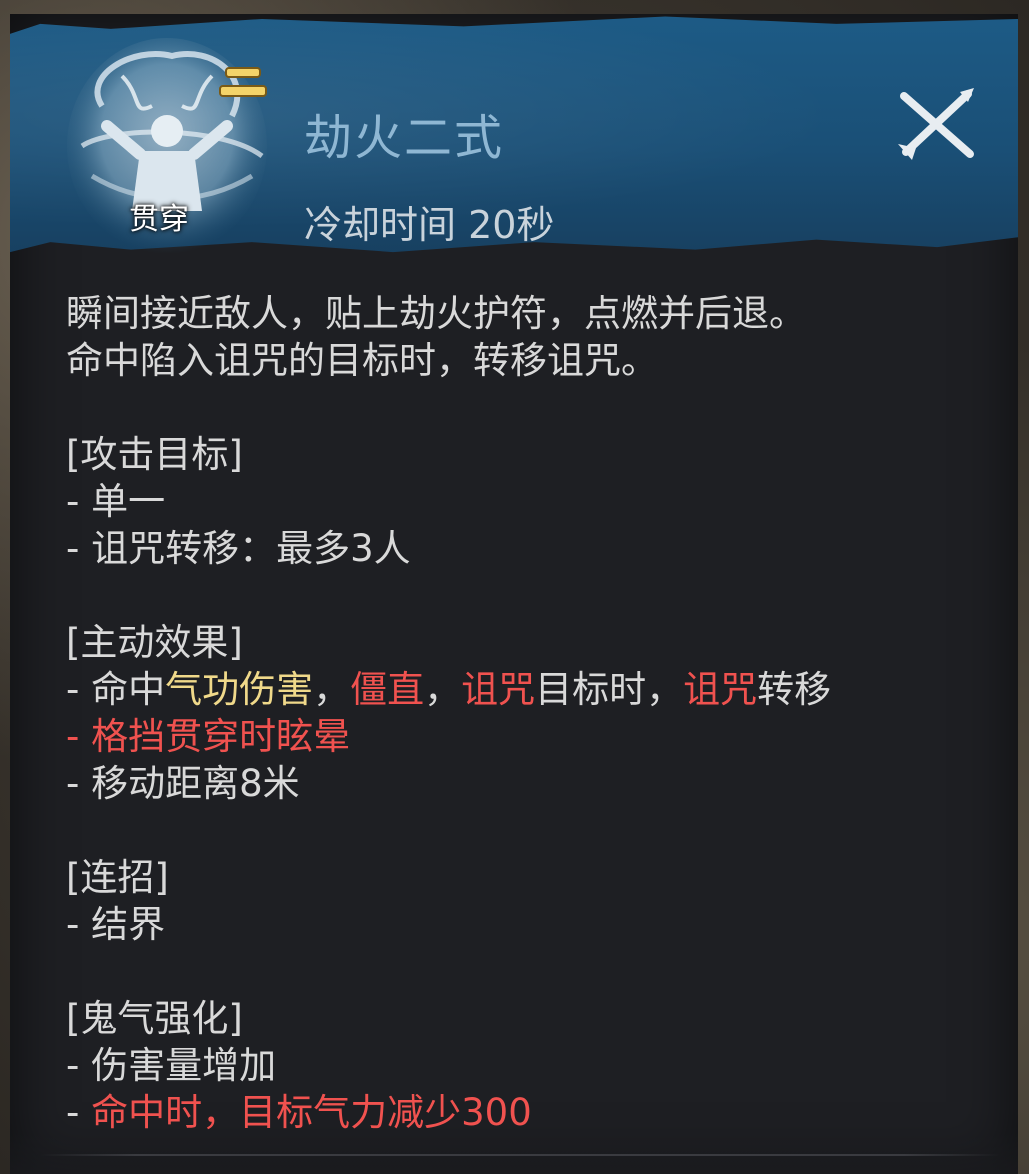 The width and height of the screenshot is (1029, 1174). I want to click on divider, so click(520, 1155).